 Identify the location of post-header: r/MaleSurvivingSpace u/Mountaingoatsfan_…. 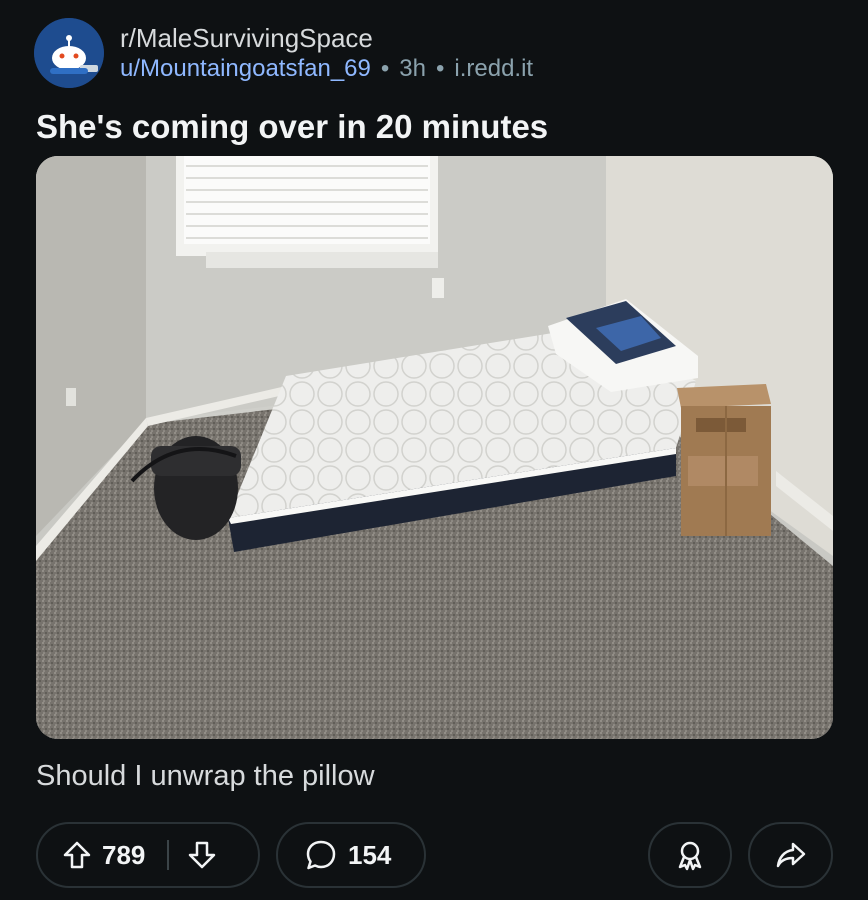
(283, 53).